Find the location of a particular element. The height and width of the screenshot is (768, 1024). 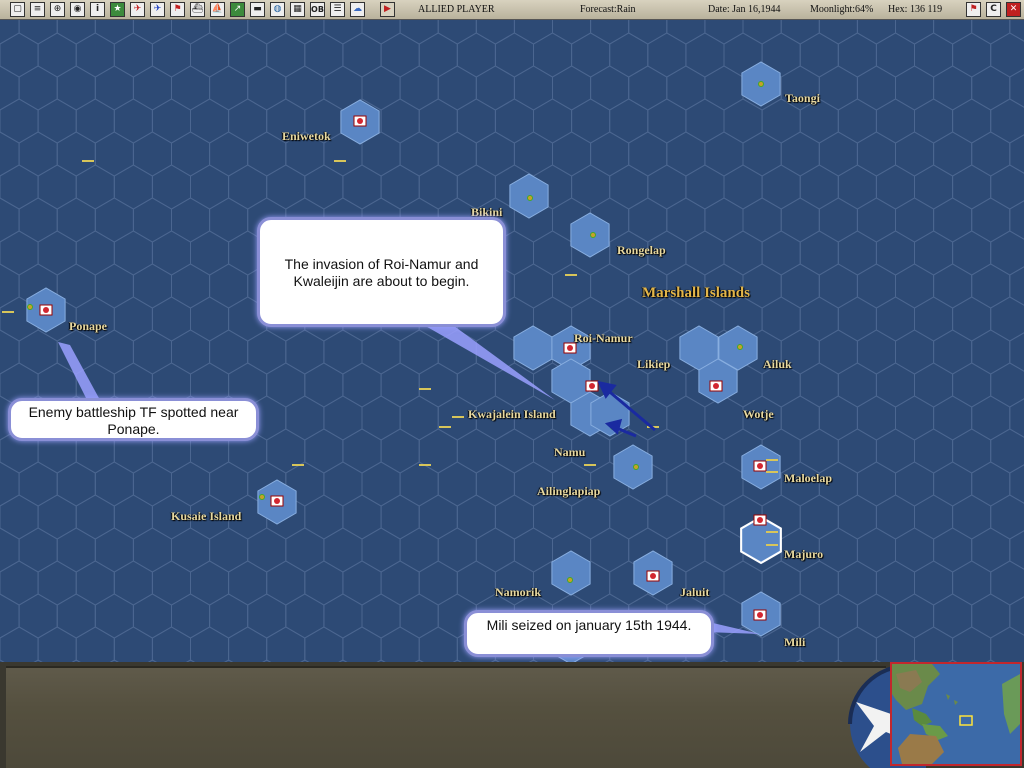

label-ponape: Ponape is located at coordinates (88, 326).